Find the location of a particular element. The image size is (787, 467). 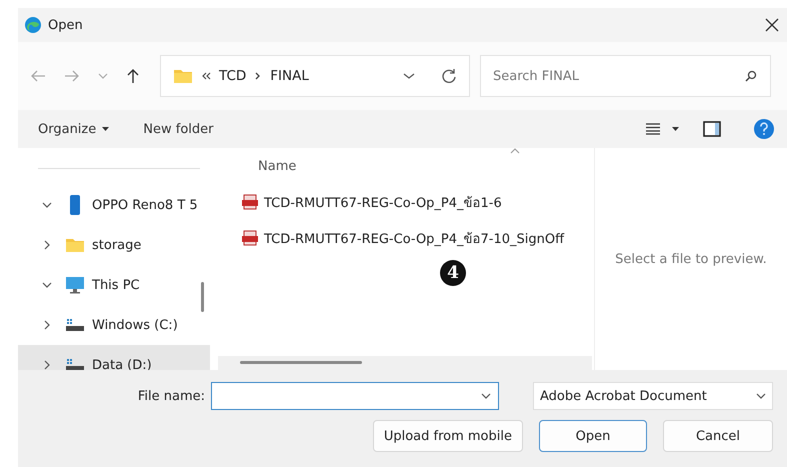

dialog-button: Cancel is located at coordinates (718, 436).